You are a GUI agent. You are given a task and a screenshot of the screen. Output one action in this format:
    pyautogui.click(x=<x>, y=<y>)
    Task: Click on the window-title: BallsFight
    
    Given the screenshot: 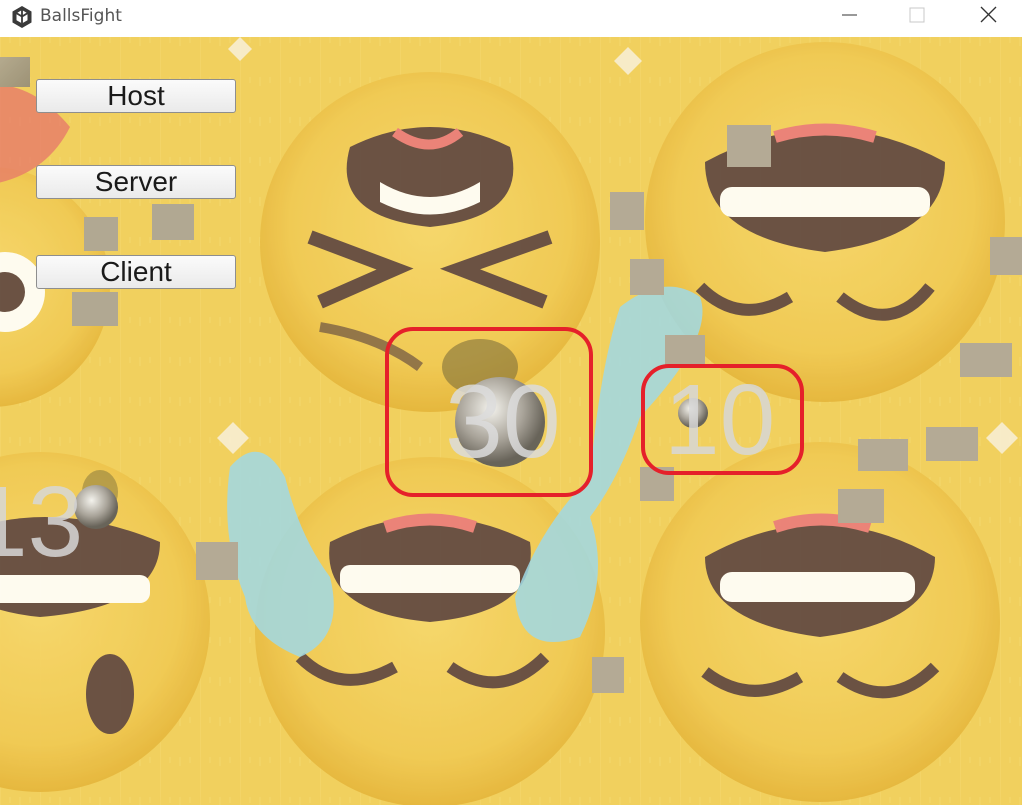 What is the action you would take?
    pyautogui.click(x=81, y=16)
    